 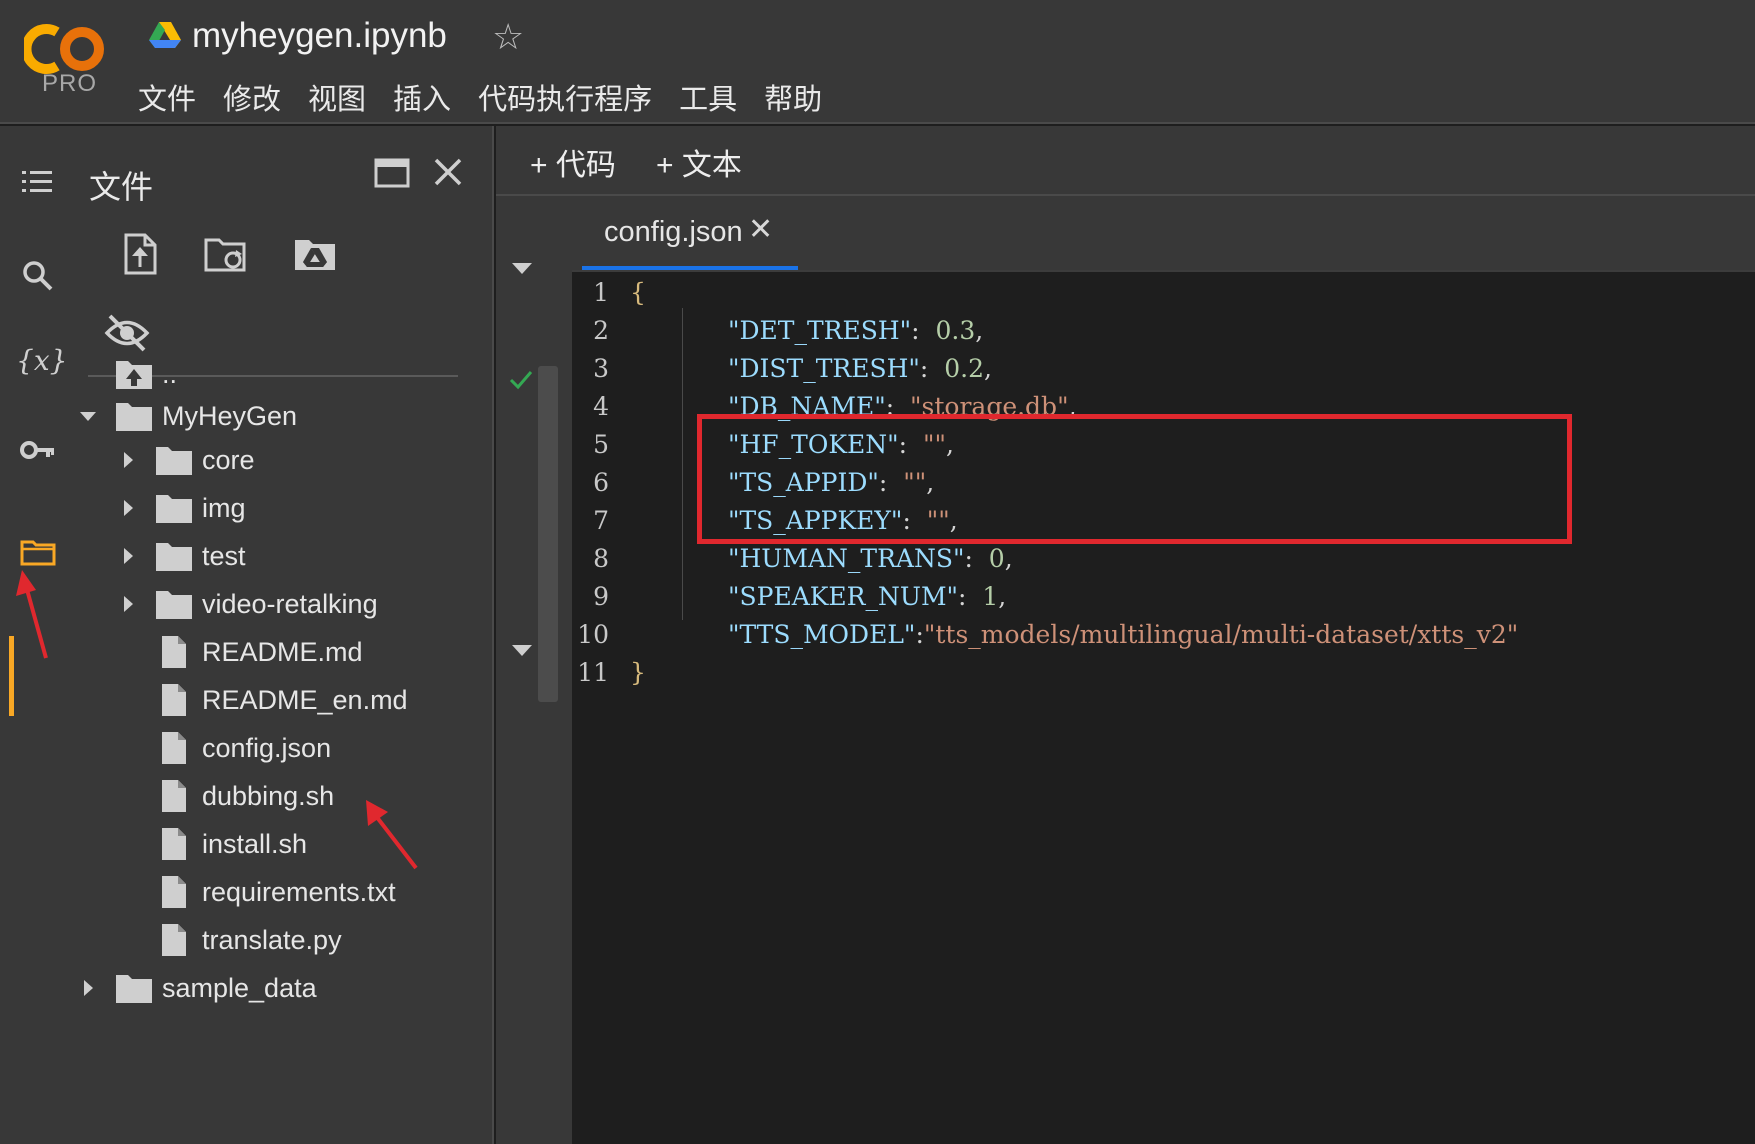 I want to click on tree-label: .., so click(x=170, y=373).